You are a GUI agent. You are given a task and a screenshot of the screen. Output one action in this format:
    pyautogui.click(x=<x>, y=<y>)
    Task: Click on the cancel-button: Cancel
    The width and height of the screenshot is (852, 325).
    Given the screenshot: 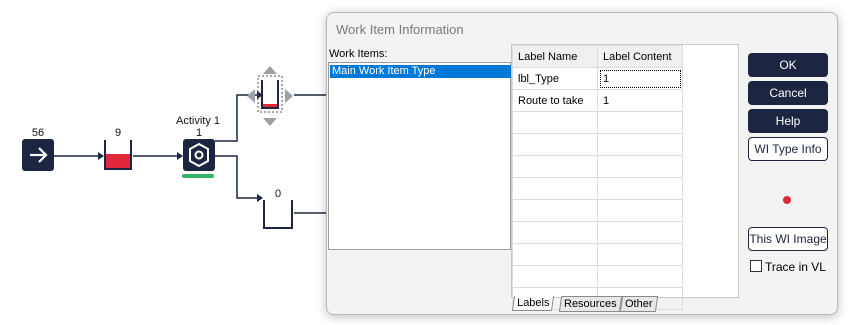 What is the action you would take?
    pyautogui.click(x=788, y=93)
    